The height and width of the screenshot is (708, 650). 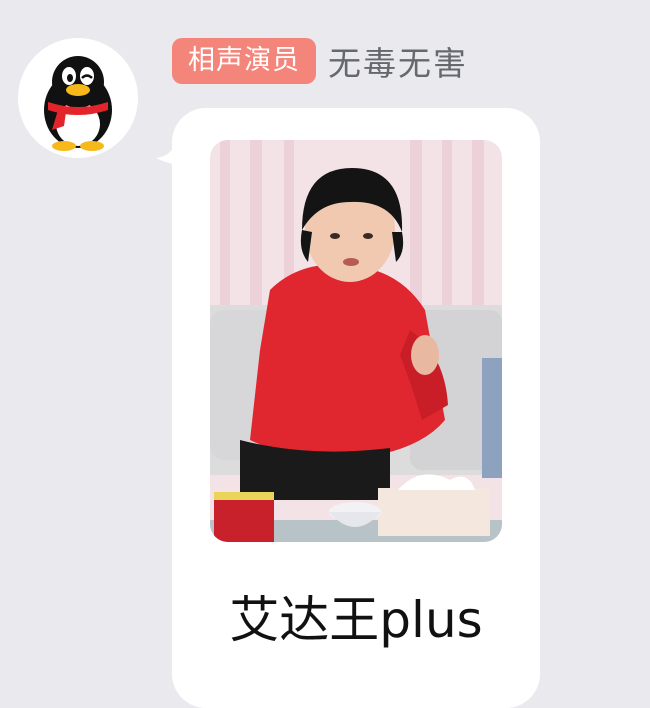 I want to click on sender-avatar, so click(x=78, y=98).